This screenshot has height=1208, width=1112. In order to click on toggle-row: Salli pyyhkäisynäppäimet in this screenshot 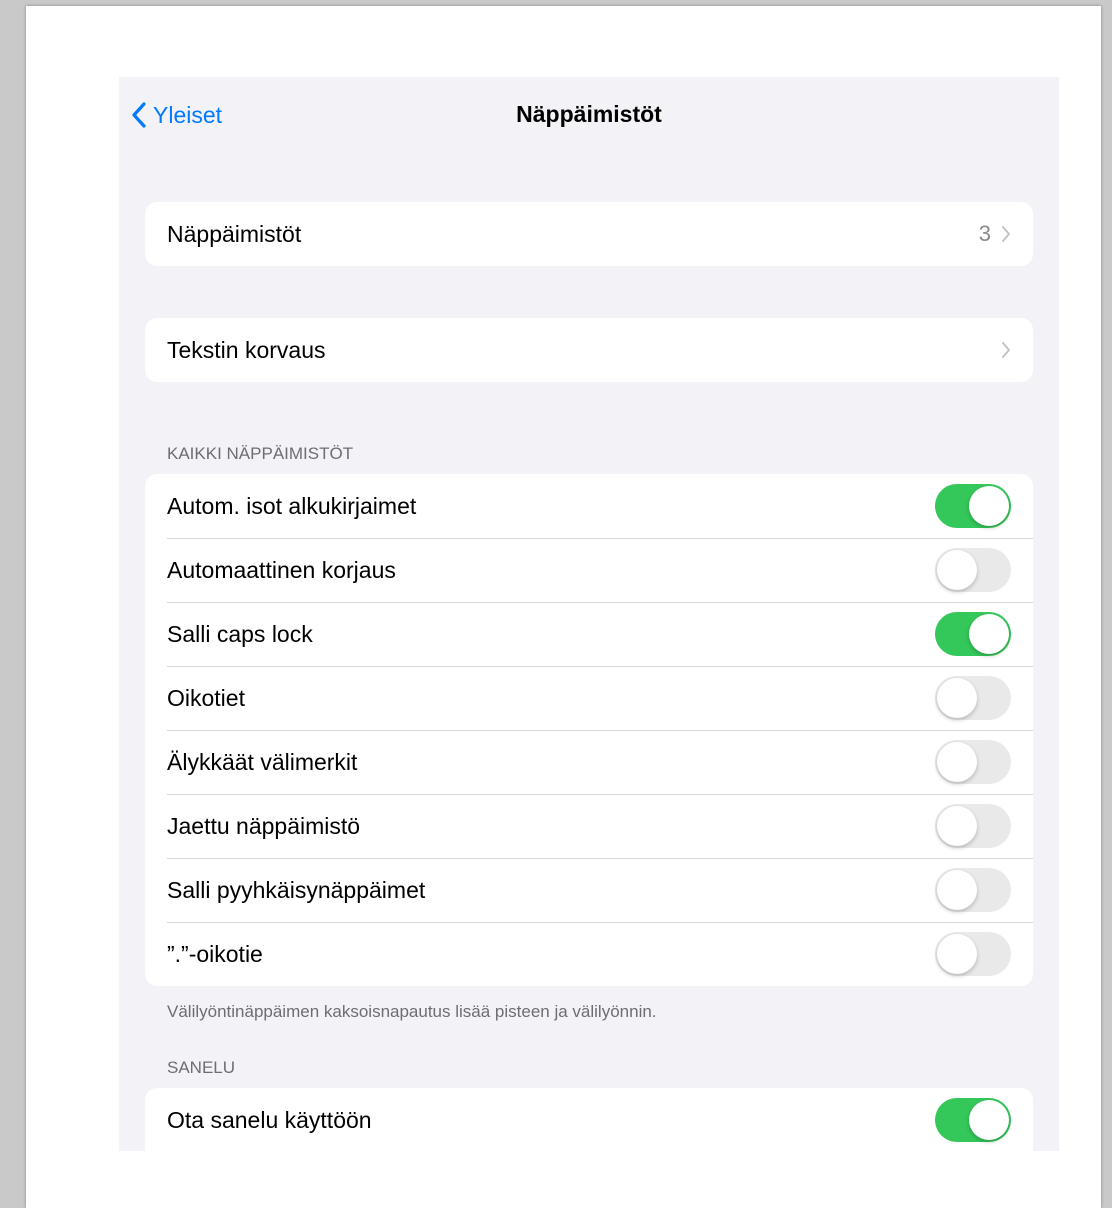, I will do `click(589, 890)`.